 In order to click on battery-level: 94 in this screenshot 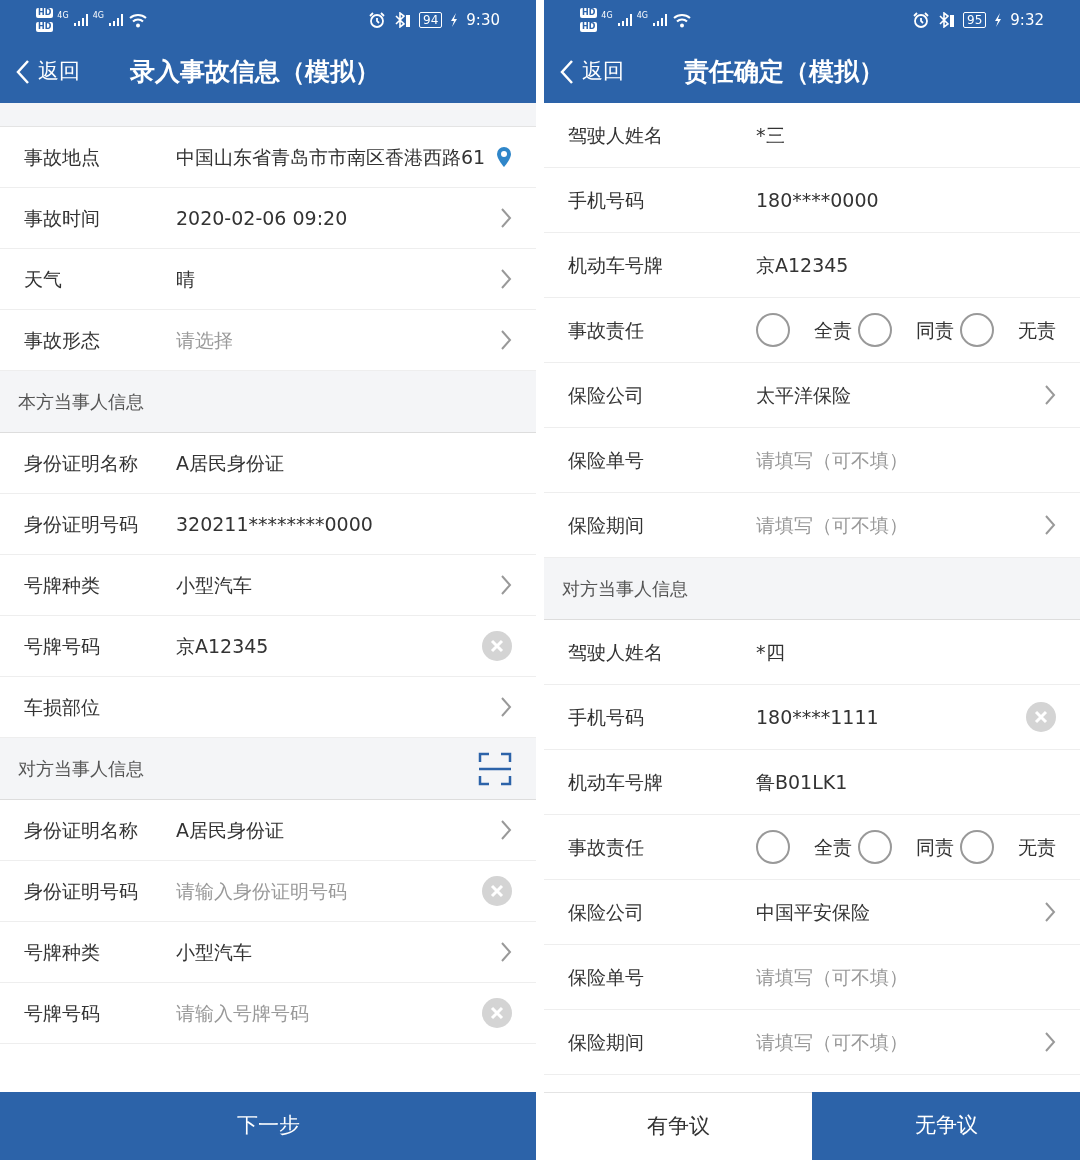, I will do `click(431, 20)`.